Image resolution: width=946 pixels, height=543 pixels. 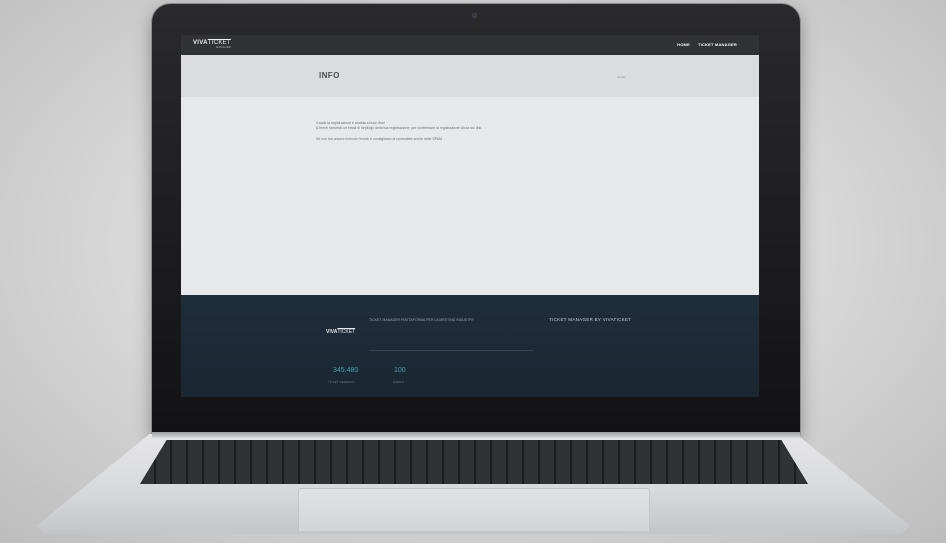 What do you see at coordinates (332, 332) in the screenshot?
I see `footer-logo-viva: VIVA` at bounding box center [332, 332].